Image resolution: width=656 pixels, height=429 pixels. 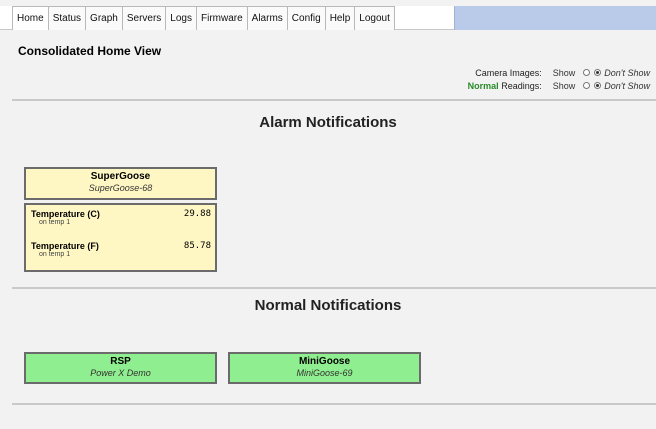 What do you see at coordinates (627, 85) in the screenshot?
I see `readings-dont-show-label: Don't Show` at bounding box center [627, 85].